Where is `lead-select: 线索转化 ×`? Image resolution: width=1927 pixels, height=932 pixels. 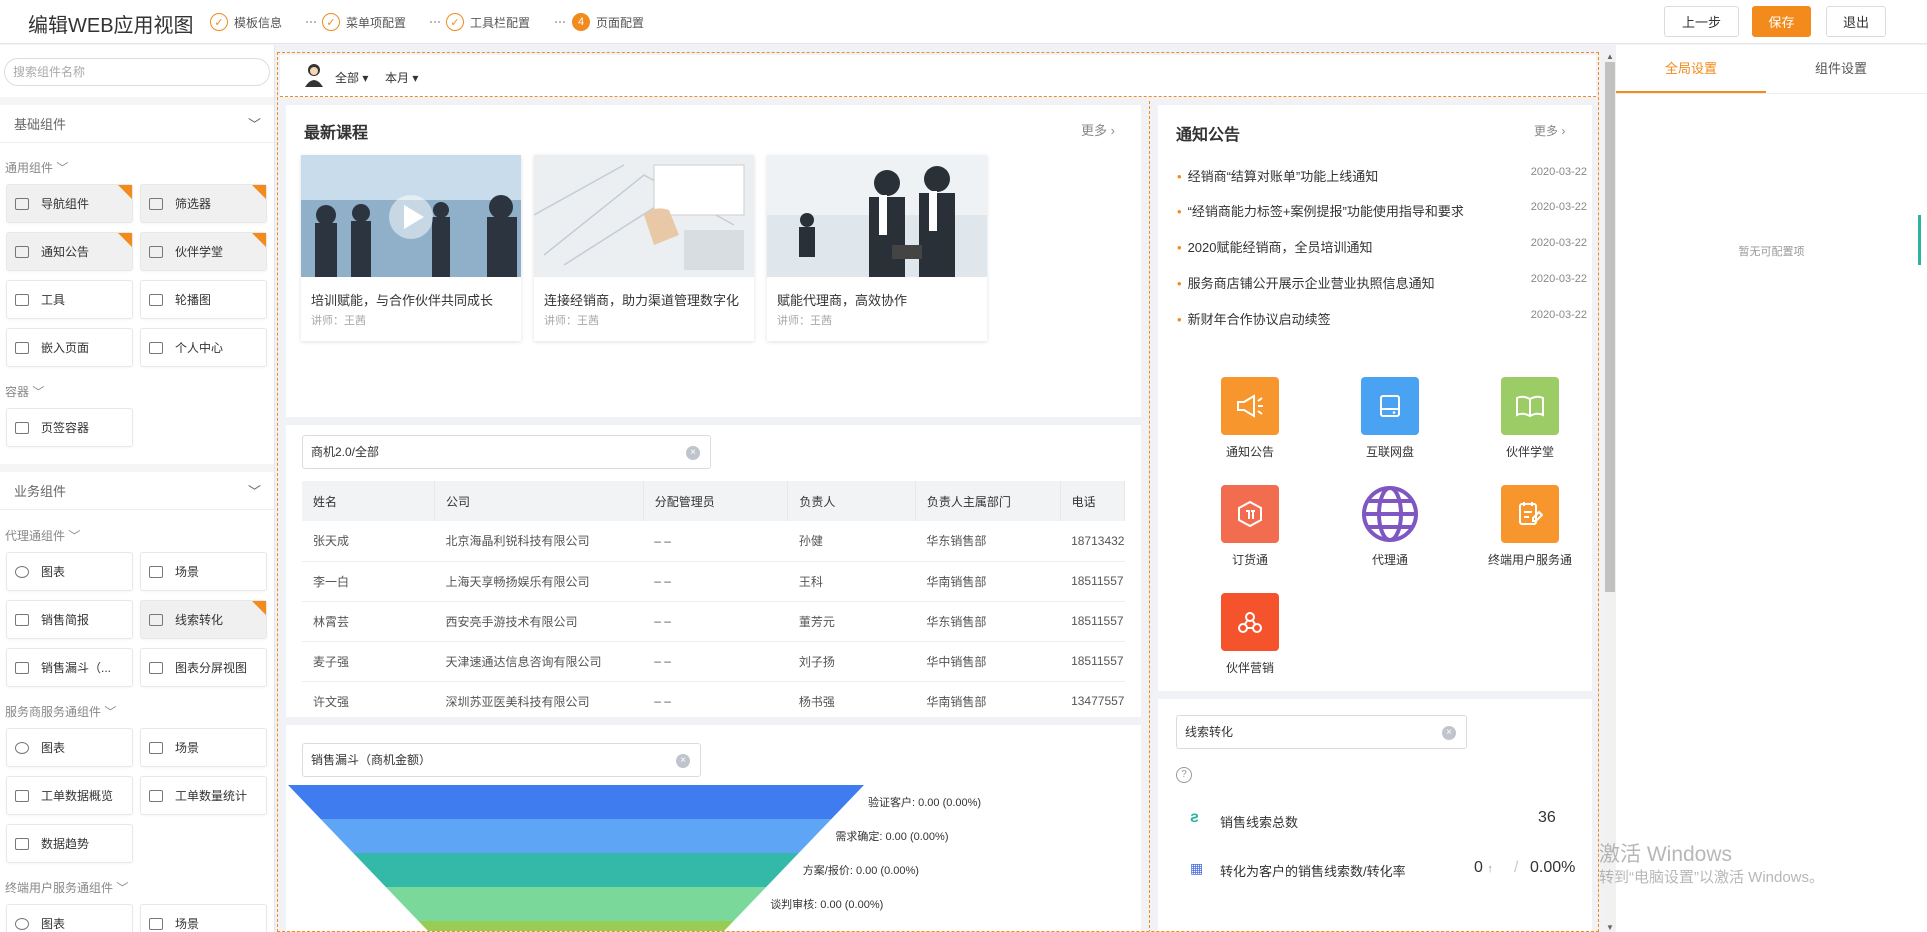 lead-select: 线索转化 × is located at coordinates (1321, 732).